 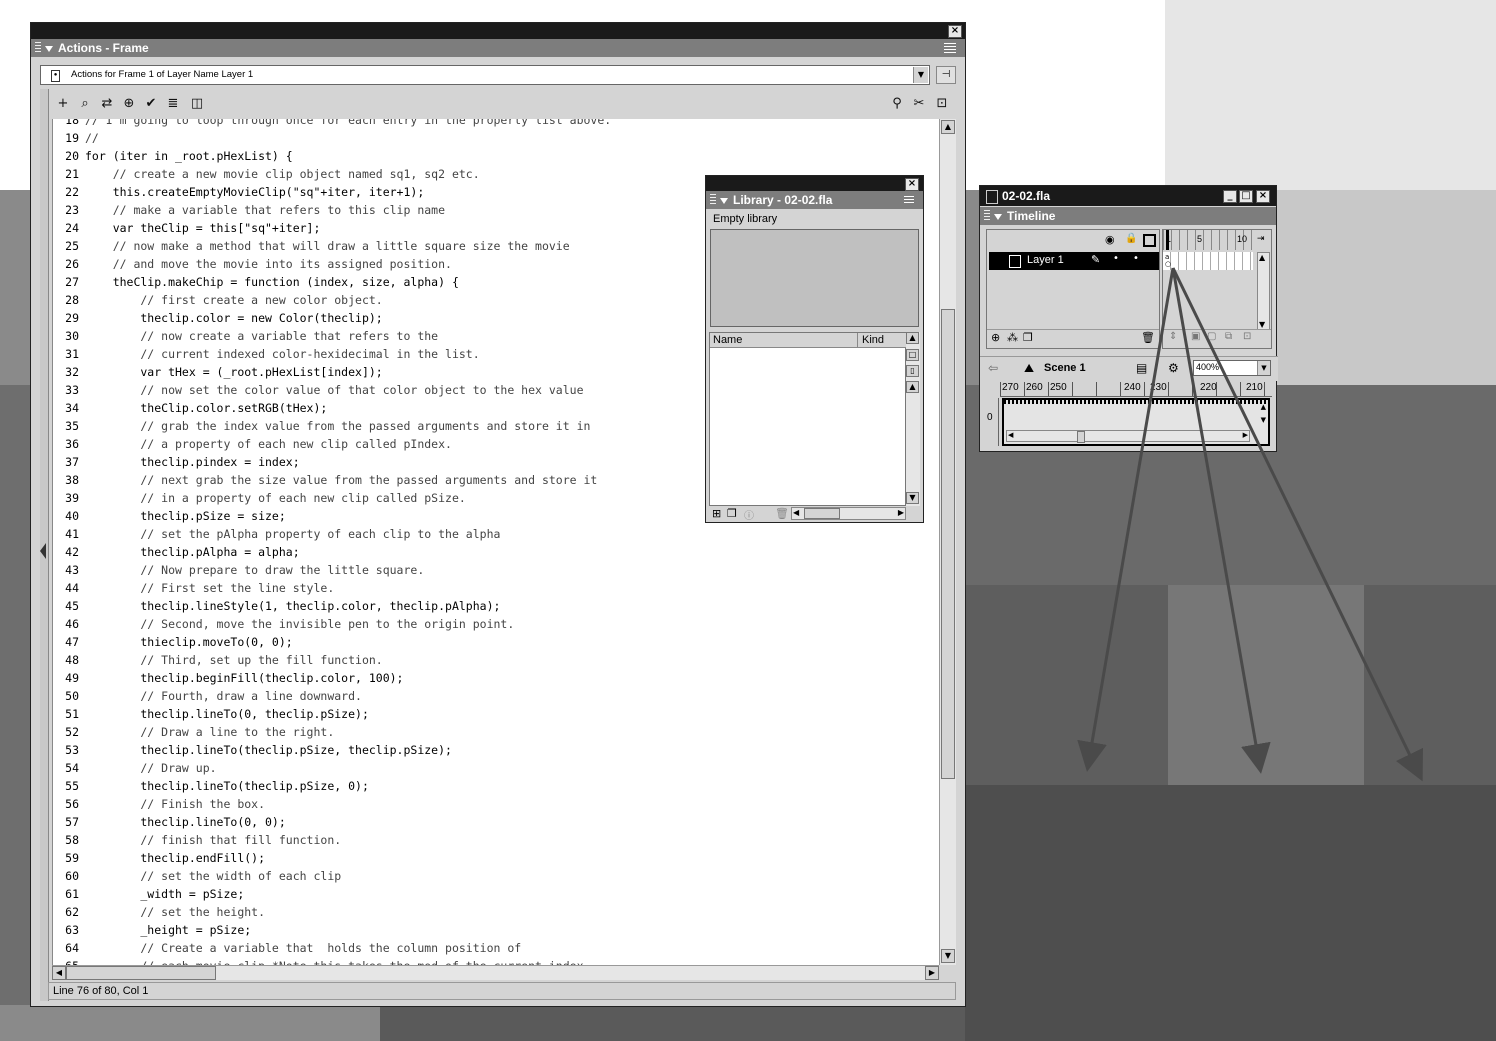 I want to click on debug-options-icon: ⚲, so click(x=897, y=104).